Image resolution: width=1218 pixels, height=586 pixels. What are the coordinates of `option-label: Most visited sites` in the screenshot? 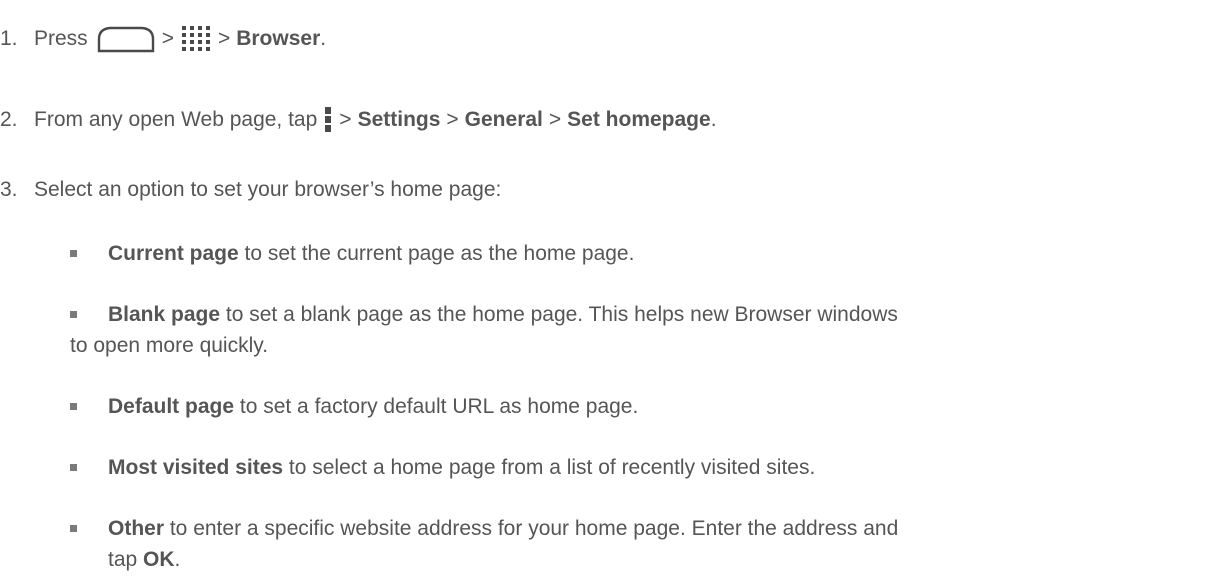 It's located at (196, 467).